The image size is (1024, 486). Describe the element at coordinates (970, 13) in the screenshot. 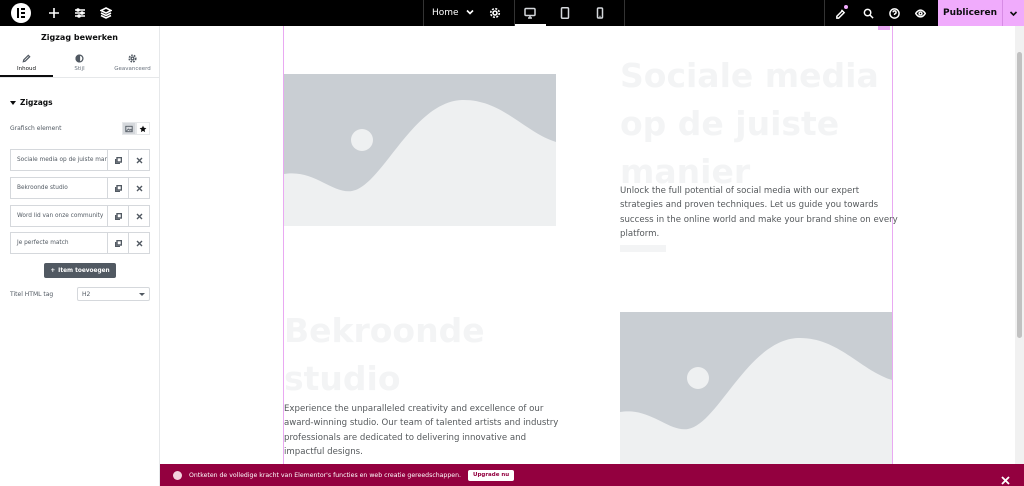

I see `publish-button: Publiceren` at that location.